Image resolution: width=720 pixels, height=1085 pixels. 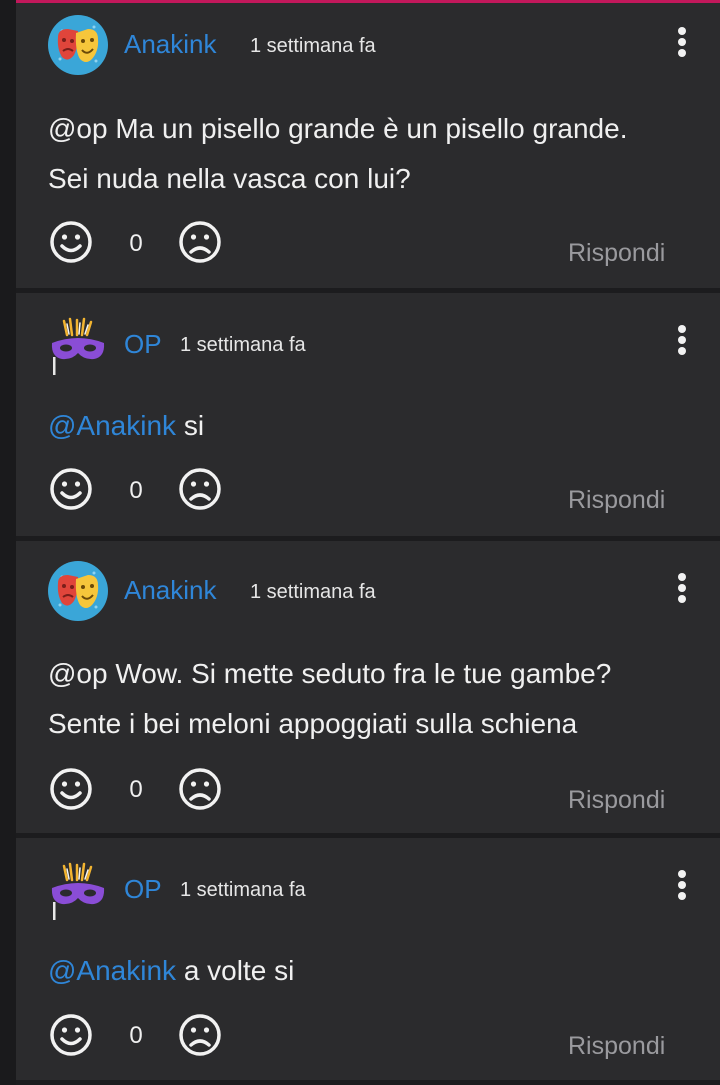 What do you see at coordinates (235, 970) in the screenshot?
I see `comment-text-rest: a volte si` at bounding box center [235, 970].